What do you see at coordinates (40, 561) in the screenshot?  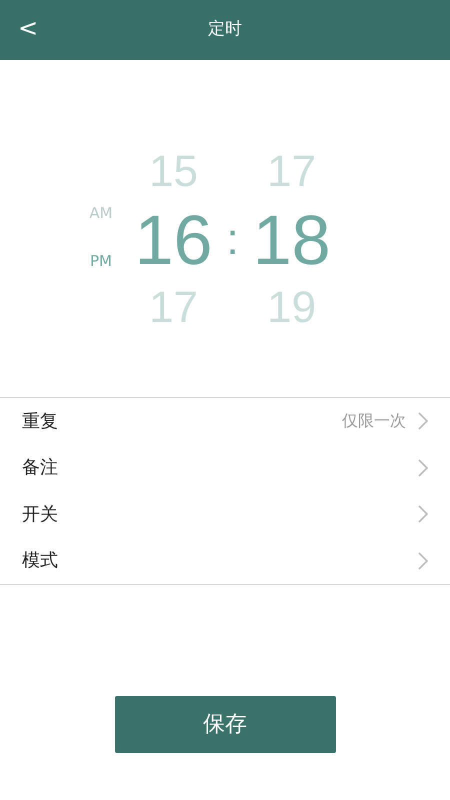 I see `setting-label: 模式` at bounding box center [40, 561].